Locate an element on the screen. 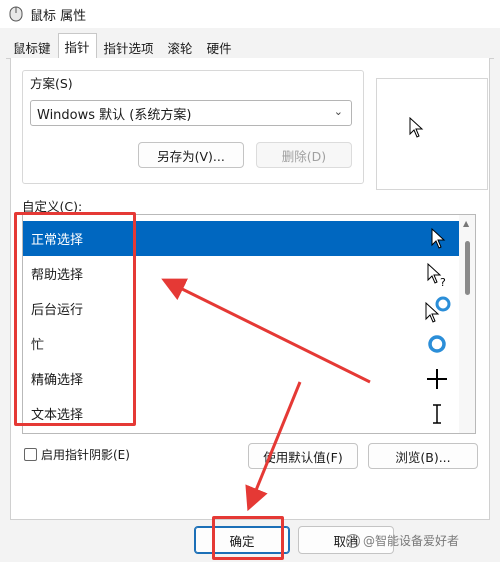 The width and height of the screenshot is (500, 562). annotation-arrow-to-ok is located at coordinates (273, 446).